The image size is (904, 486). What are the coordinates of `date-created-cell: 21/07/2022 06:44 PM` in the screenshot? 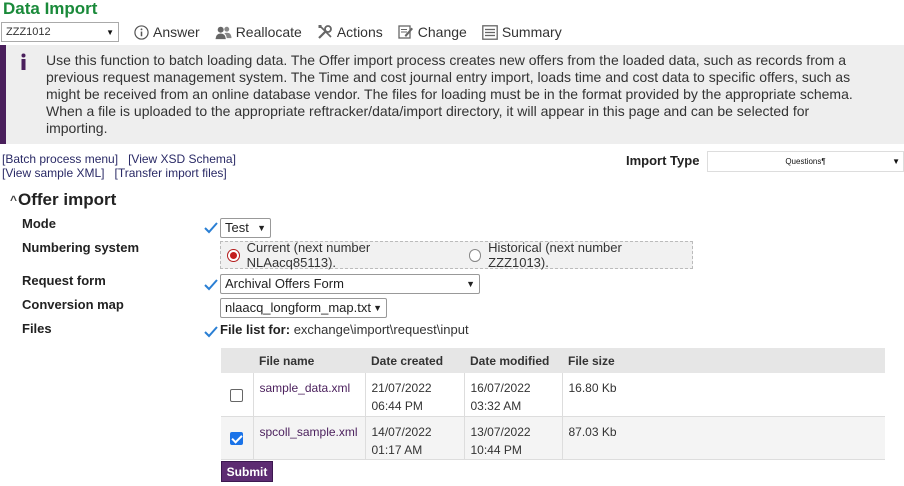 It's located at (415, 395).